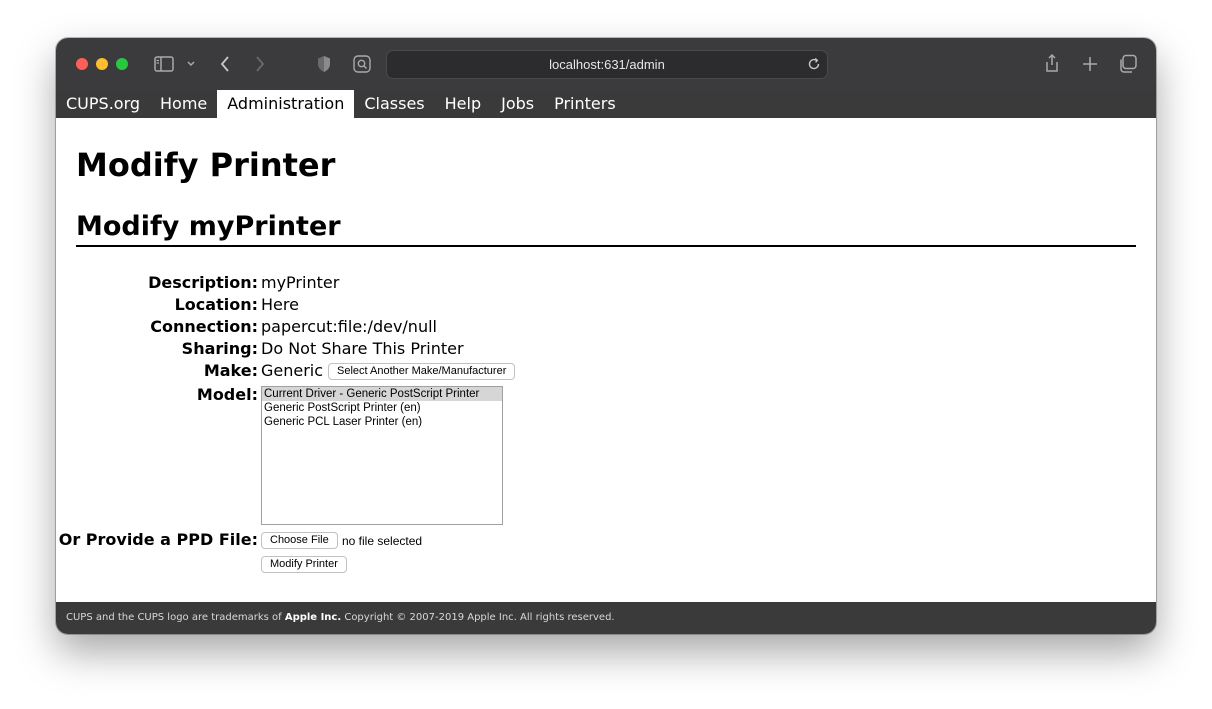  What do you see at coordinates (206, 165) in the screenshot?
I see `page-title: Modify Printer` at bounding box center [206, 165].